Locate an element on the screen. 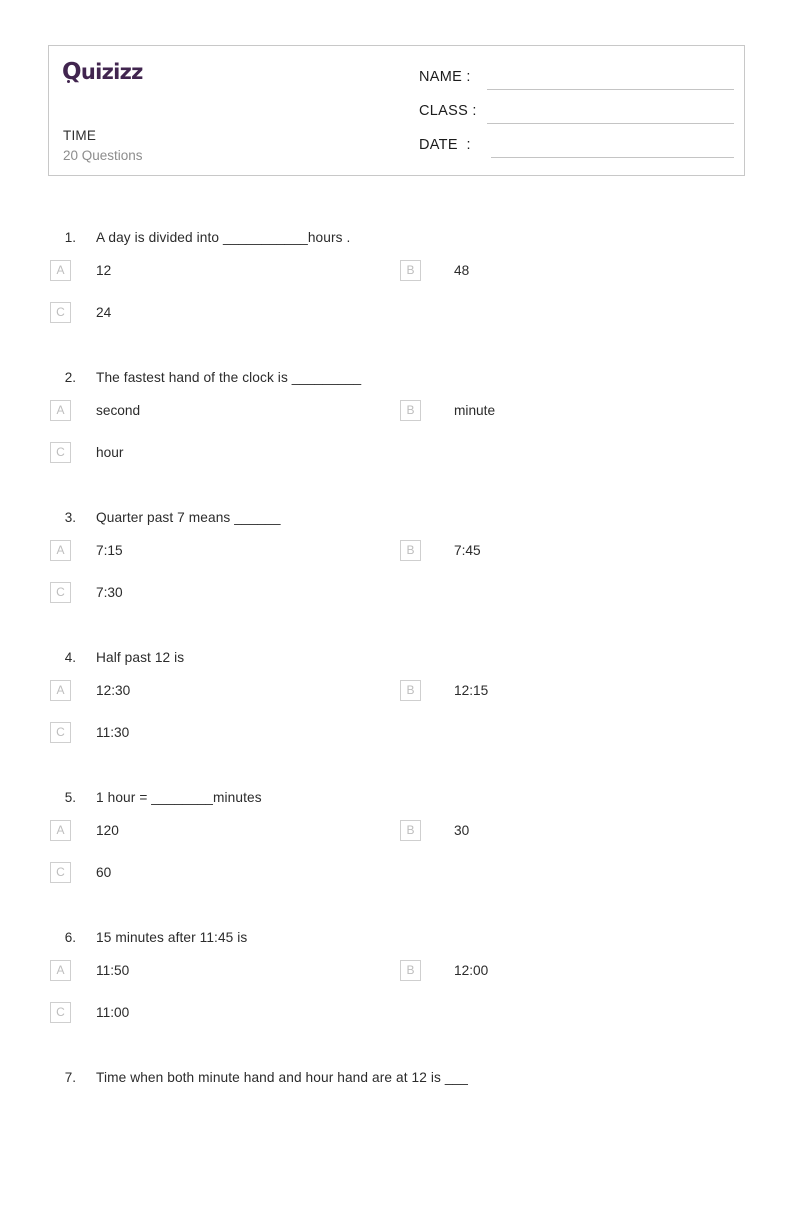 The height and width of the screenshot is (1208, 794). answer-option: Bminute is located at coordinates (570, 419).